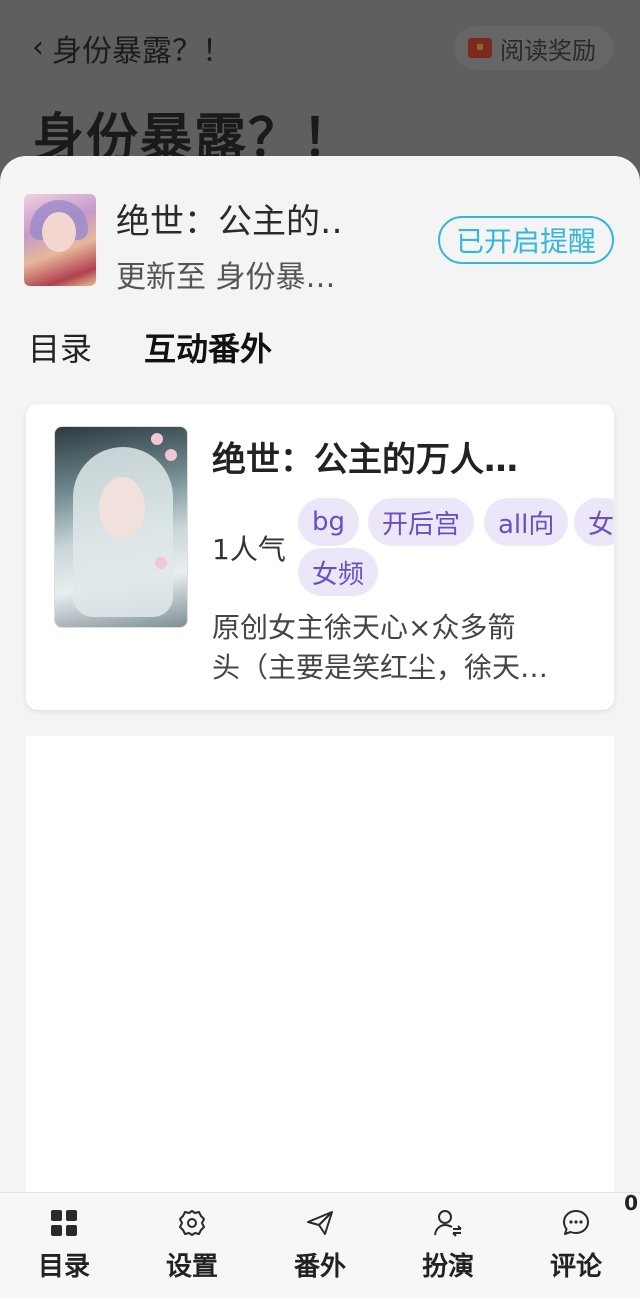 Image resolution: width=640 pixels, height=1298 pixels. I want to click on nav-label: 扮演, so click(447, 1267).